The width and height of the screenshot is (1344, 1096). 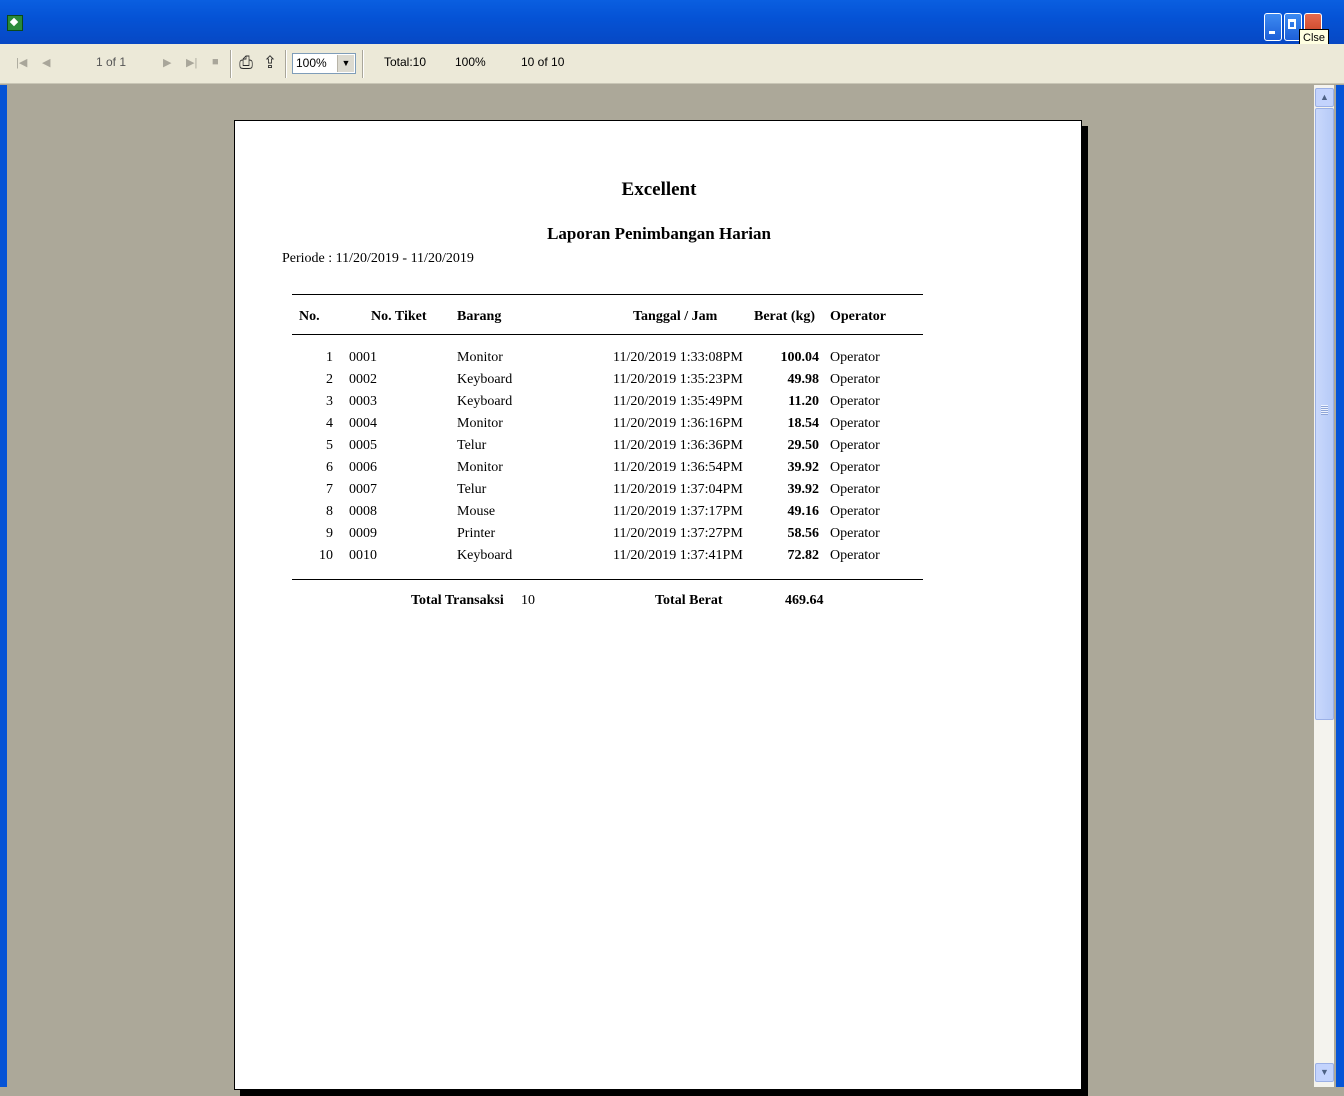 I want to click on total-berat-label: Total Berat, so click(x=689, y=600).